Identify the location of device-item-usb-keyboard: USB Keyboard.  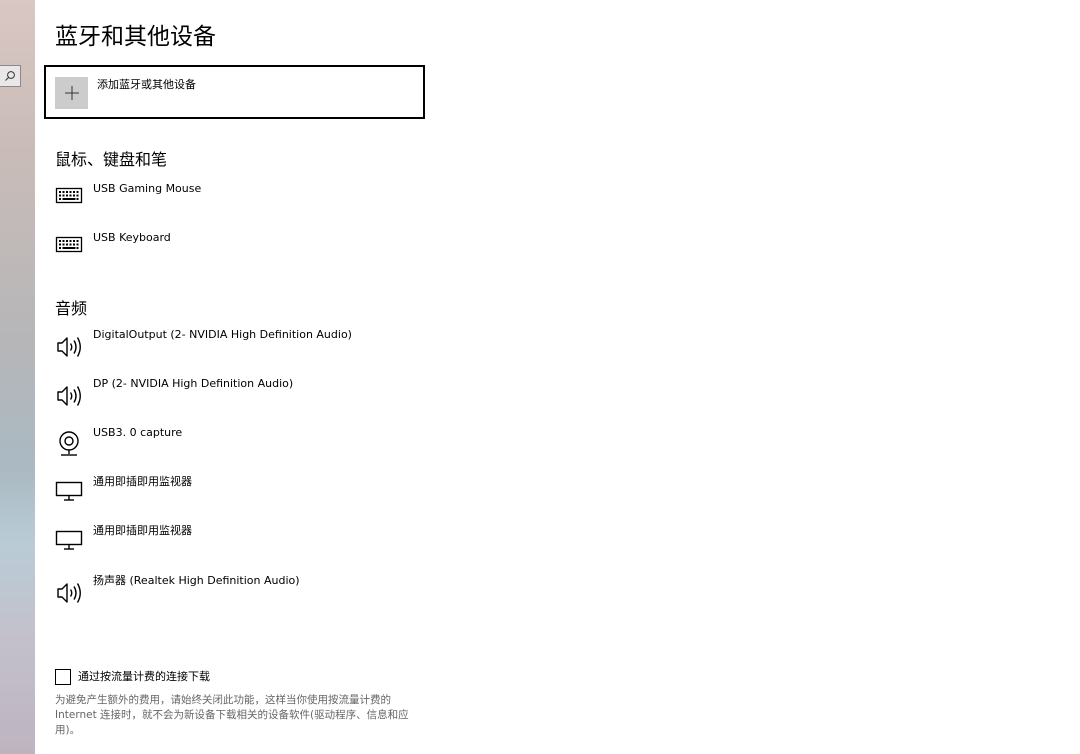
(265, 250).